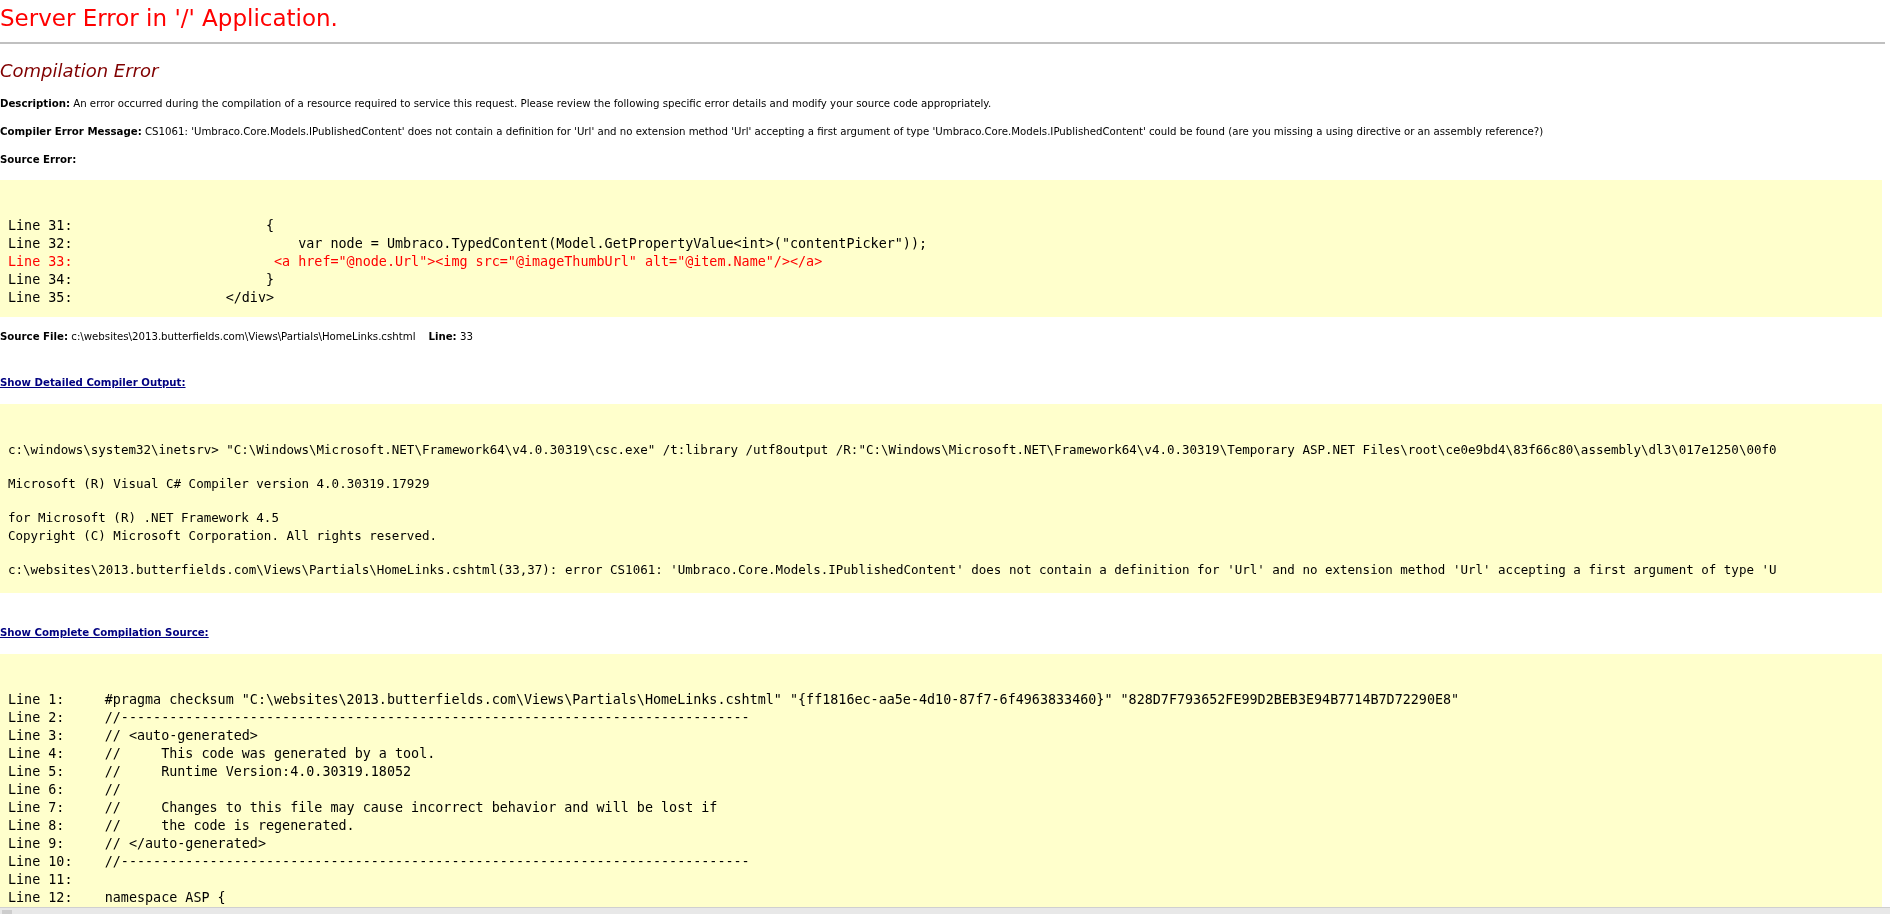 This screenshot has width=1890, height=914. I want to click on compiler-error-message: Compiler Error Message: CS1061: 'Umbraco.Core.Models.IPublishedContent' does not contain a definition for 'Url' and no extension method 'Url' accepting a first argument of type 'Umbraco.Core.Models.IPublishedContent' could be found (are you missing a using directive or an assembly reference?), so click(772, 132).